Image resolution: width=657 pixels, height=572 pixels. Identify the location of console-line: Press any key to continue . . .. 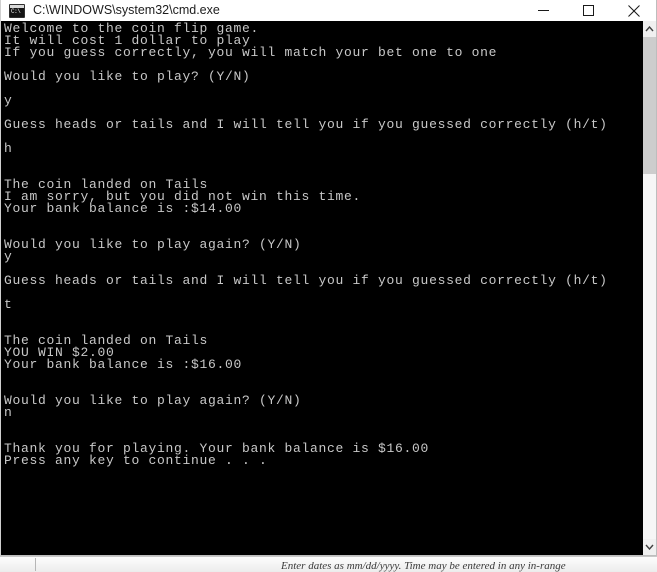
(136, 460).